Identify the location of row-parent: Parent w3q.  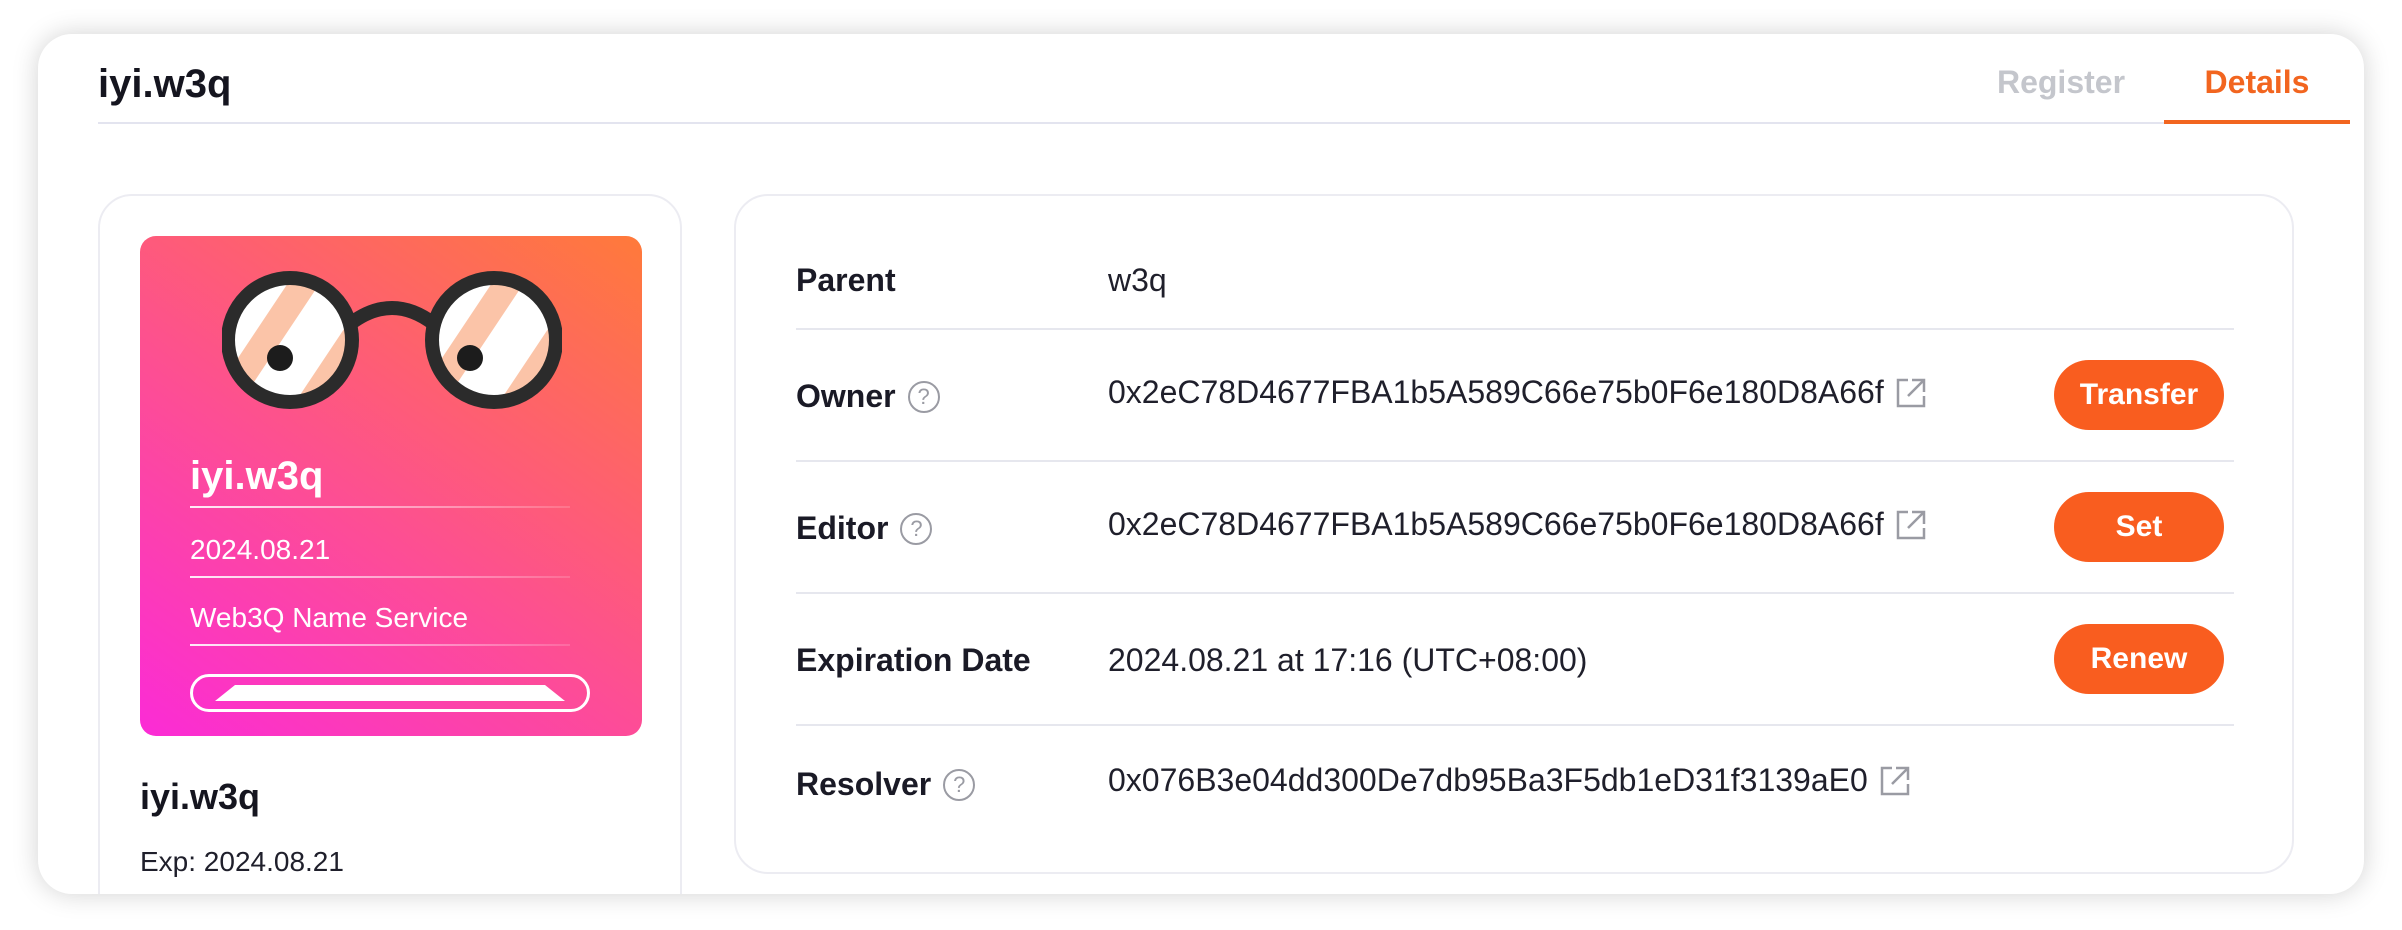
(1515, 278).